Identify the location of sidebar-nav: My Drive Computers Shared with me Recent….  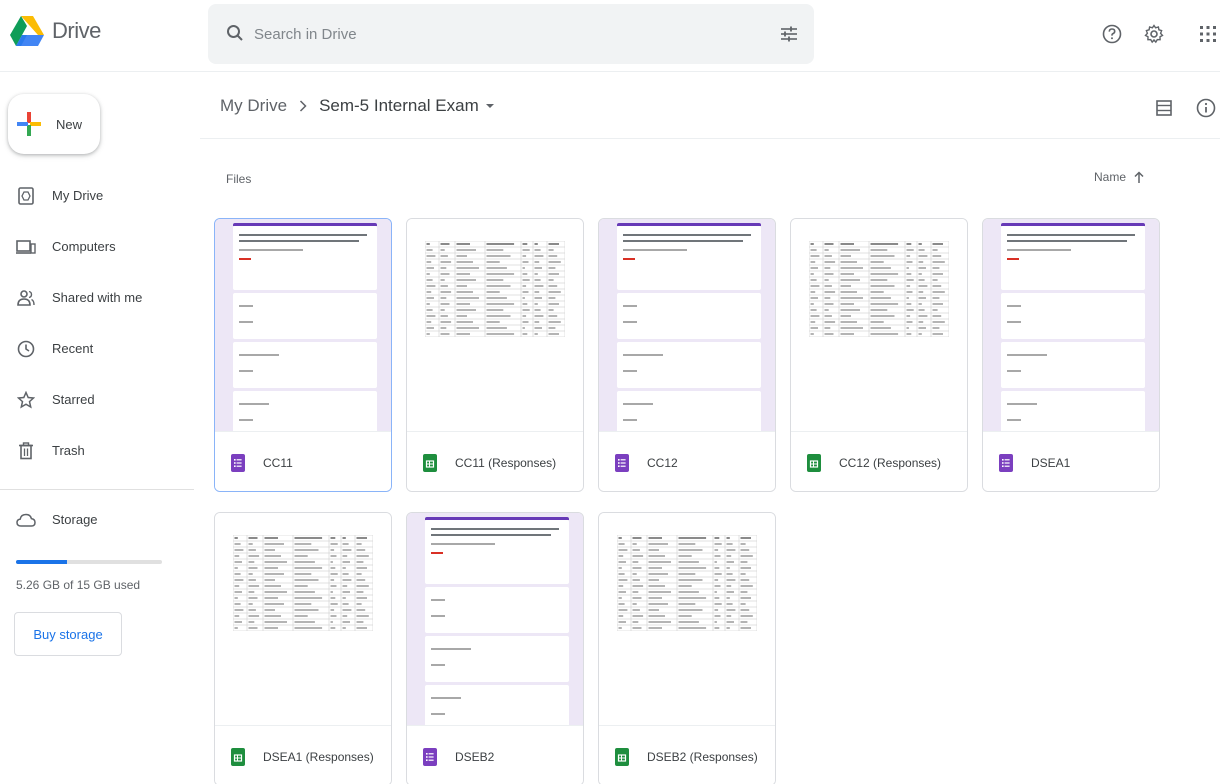
(100, 323).